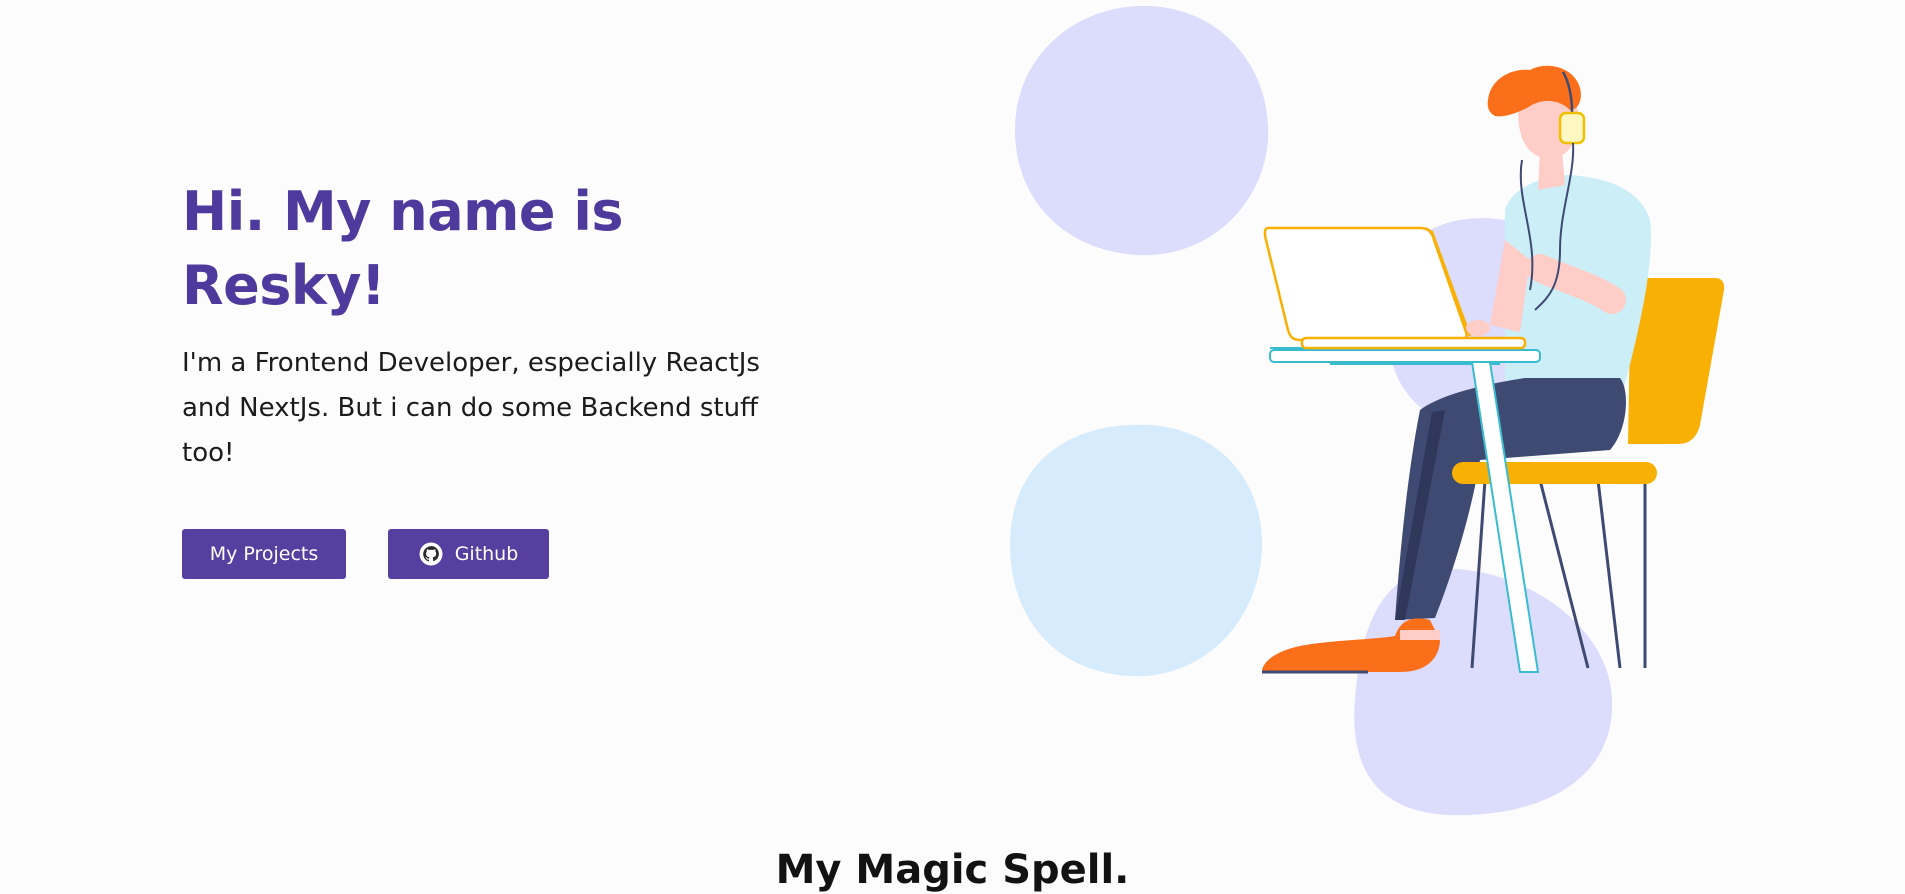 The image size is (1905, 894). I want to click on hero-title-line1: Hi. My name is, so click(402, 211).